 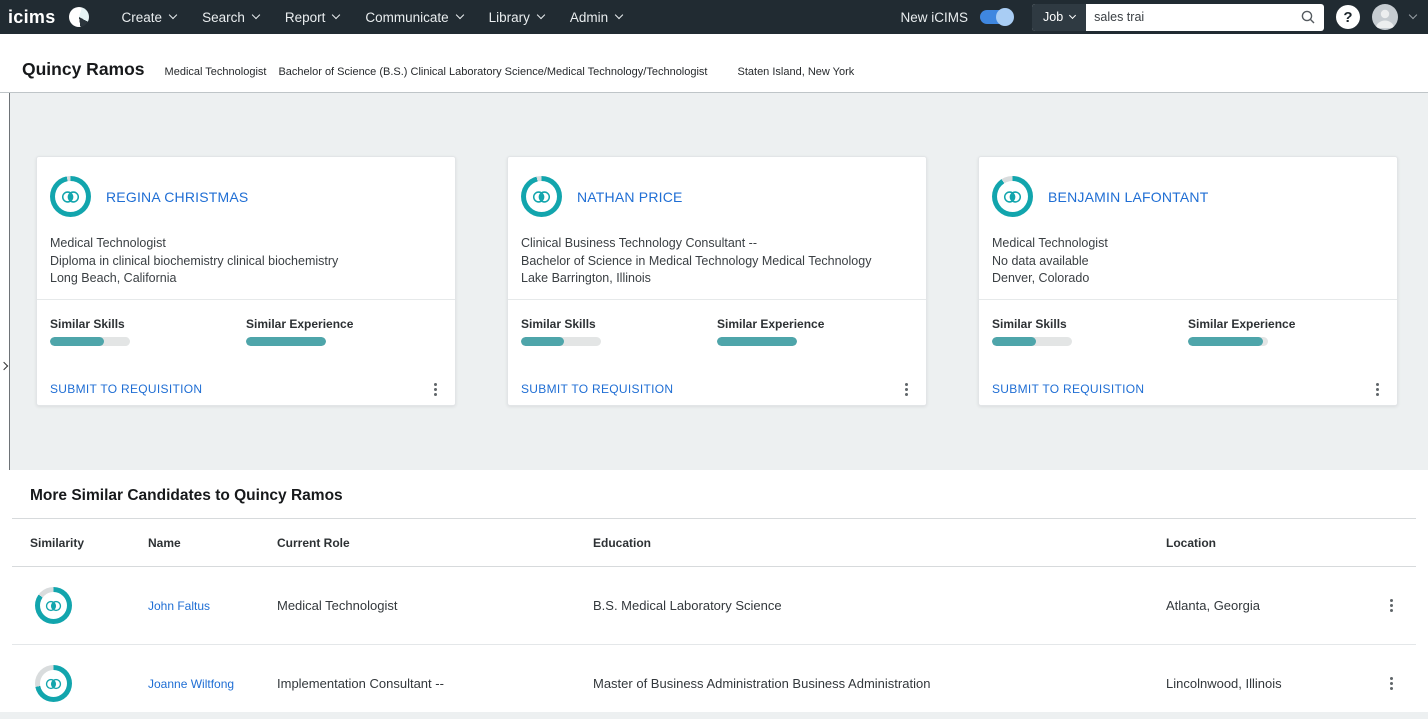 What do you see at coordinates (1005, 17) in the screenshot?
I see `toggle-knob` at bounding box center [1005, 17].